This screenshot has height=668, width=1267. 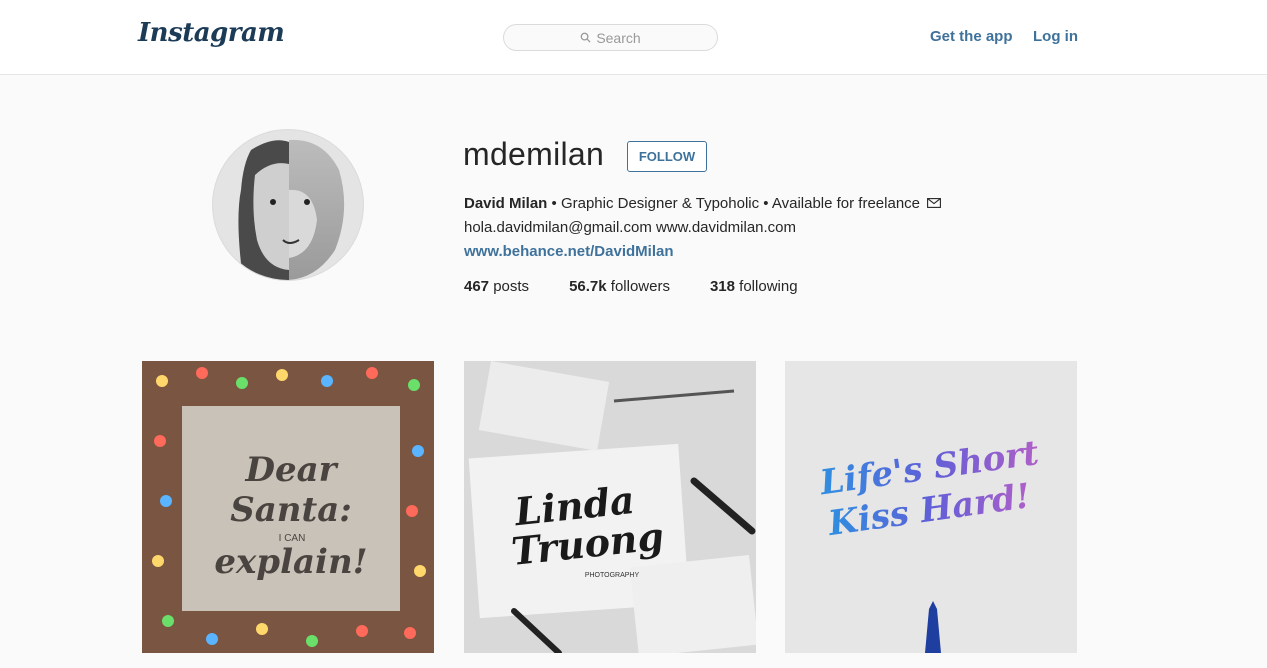 What do you see at coordinates (618, 37) in the screenshot?
I see `search-placeholder: Search` at bounding box center [618, 37].